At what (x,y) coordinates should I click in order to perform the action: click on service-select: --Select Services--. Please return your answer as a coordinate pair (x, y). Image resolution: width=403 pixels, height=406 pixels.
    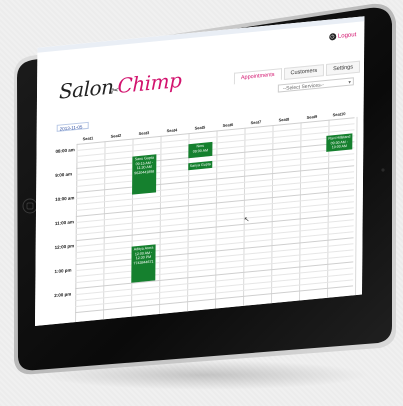
    Looking at the image, I should click on (315, 85).